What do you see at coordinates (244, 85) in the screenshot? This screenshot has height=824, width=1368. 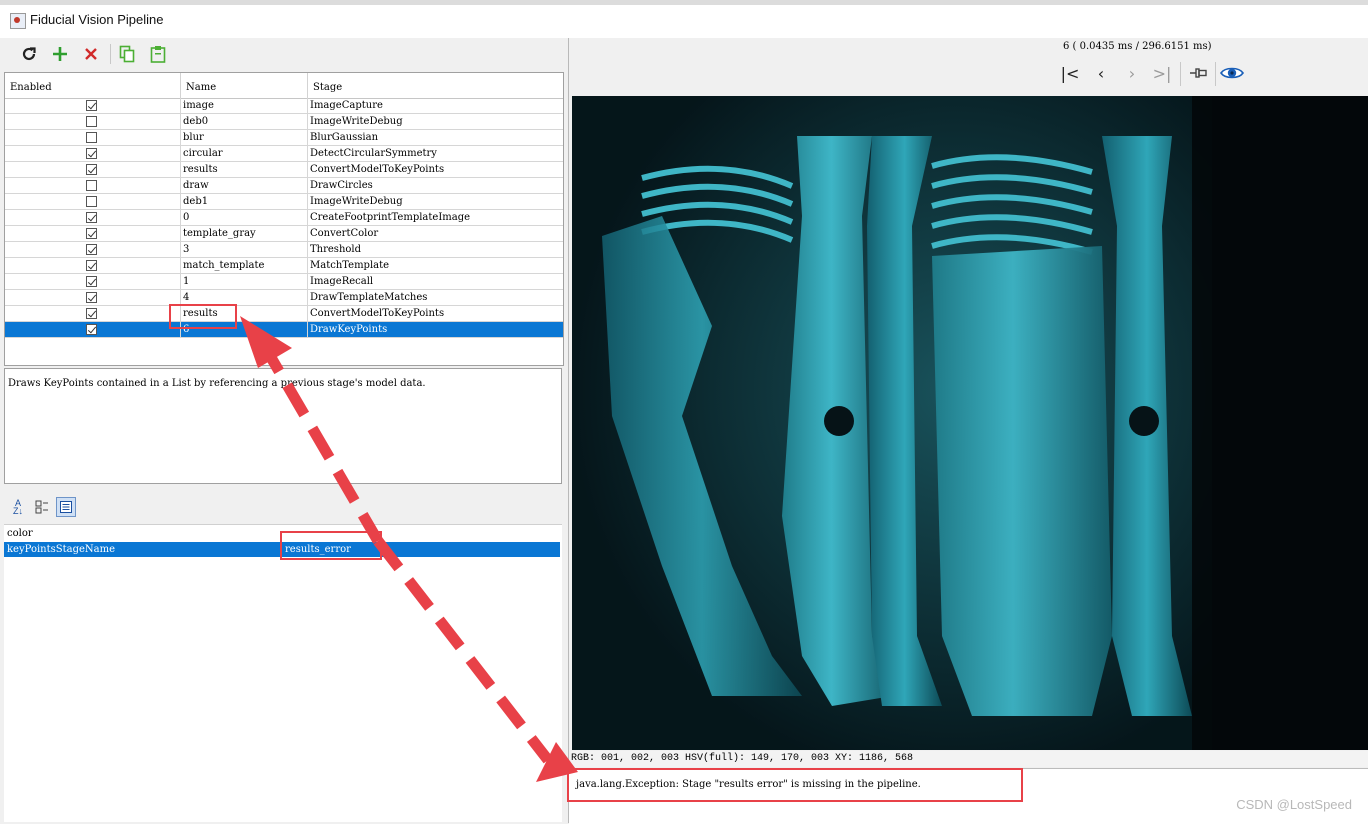 I see `column-header-name: Name` at bounding box center [244, 85].